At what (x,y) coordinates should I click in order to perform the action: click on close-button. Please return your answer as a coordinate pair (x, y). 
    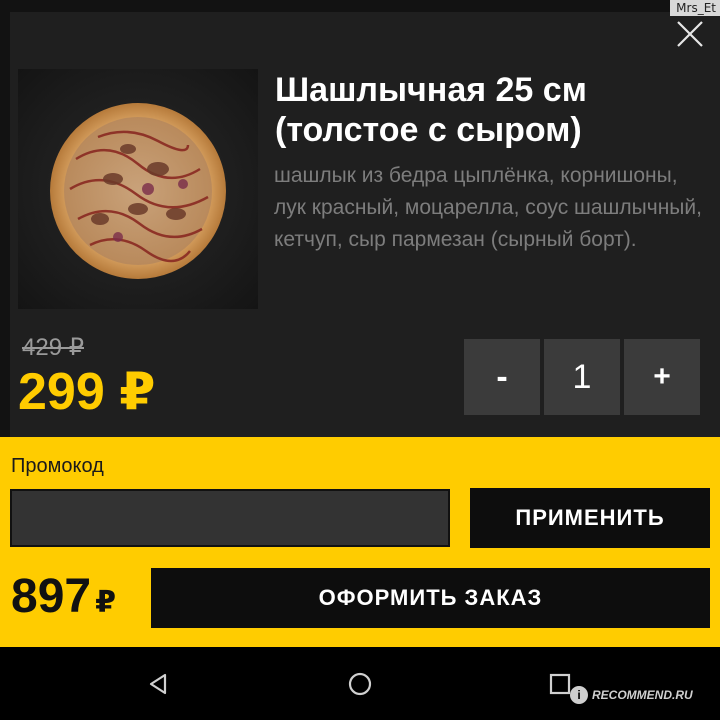
    Looking at the image, I should click on (690, 34).